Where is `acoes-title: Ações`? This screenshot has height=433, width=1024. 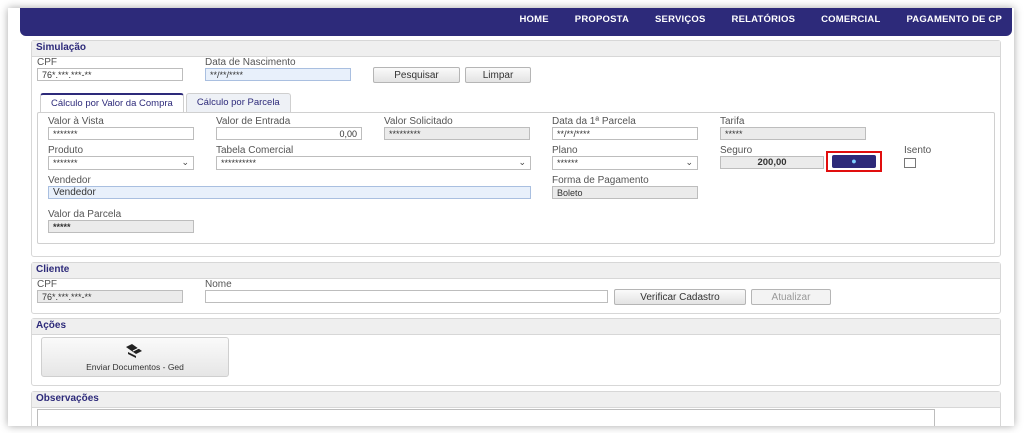 acoes-title: Ações is located at coordinates (516, 327).